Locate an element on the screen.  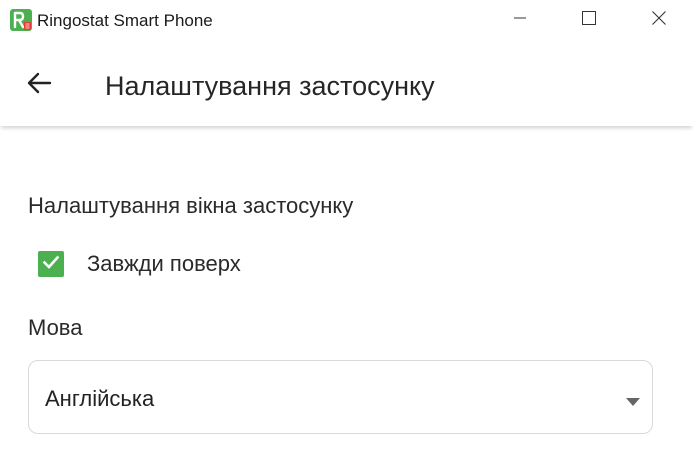
close-icon is located at coordinates (659, 20).